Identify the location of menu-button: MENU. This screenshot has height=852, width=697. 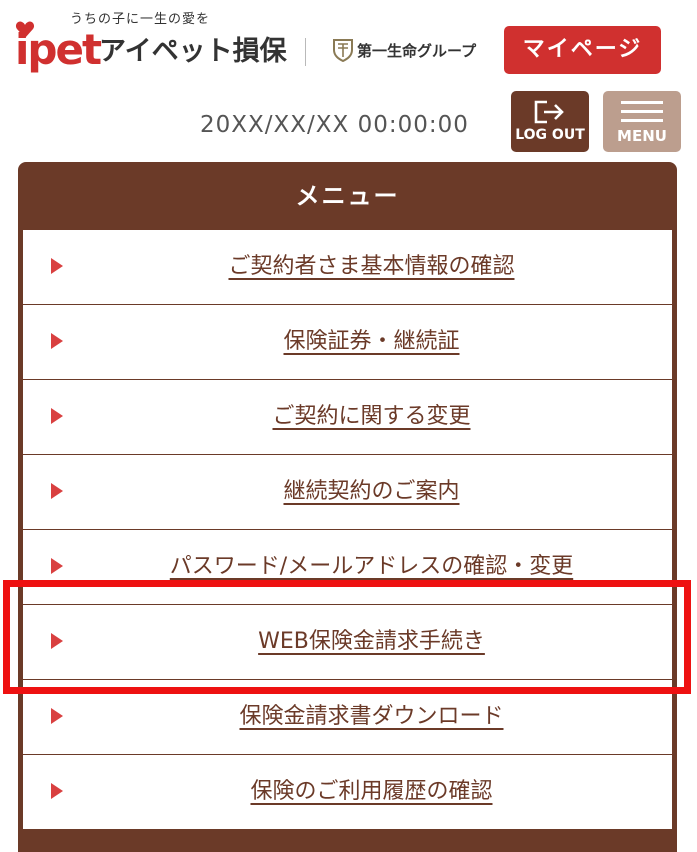
(642, 121).